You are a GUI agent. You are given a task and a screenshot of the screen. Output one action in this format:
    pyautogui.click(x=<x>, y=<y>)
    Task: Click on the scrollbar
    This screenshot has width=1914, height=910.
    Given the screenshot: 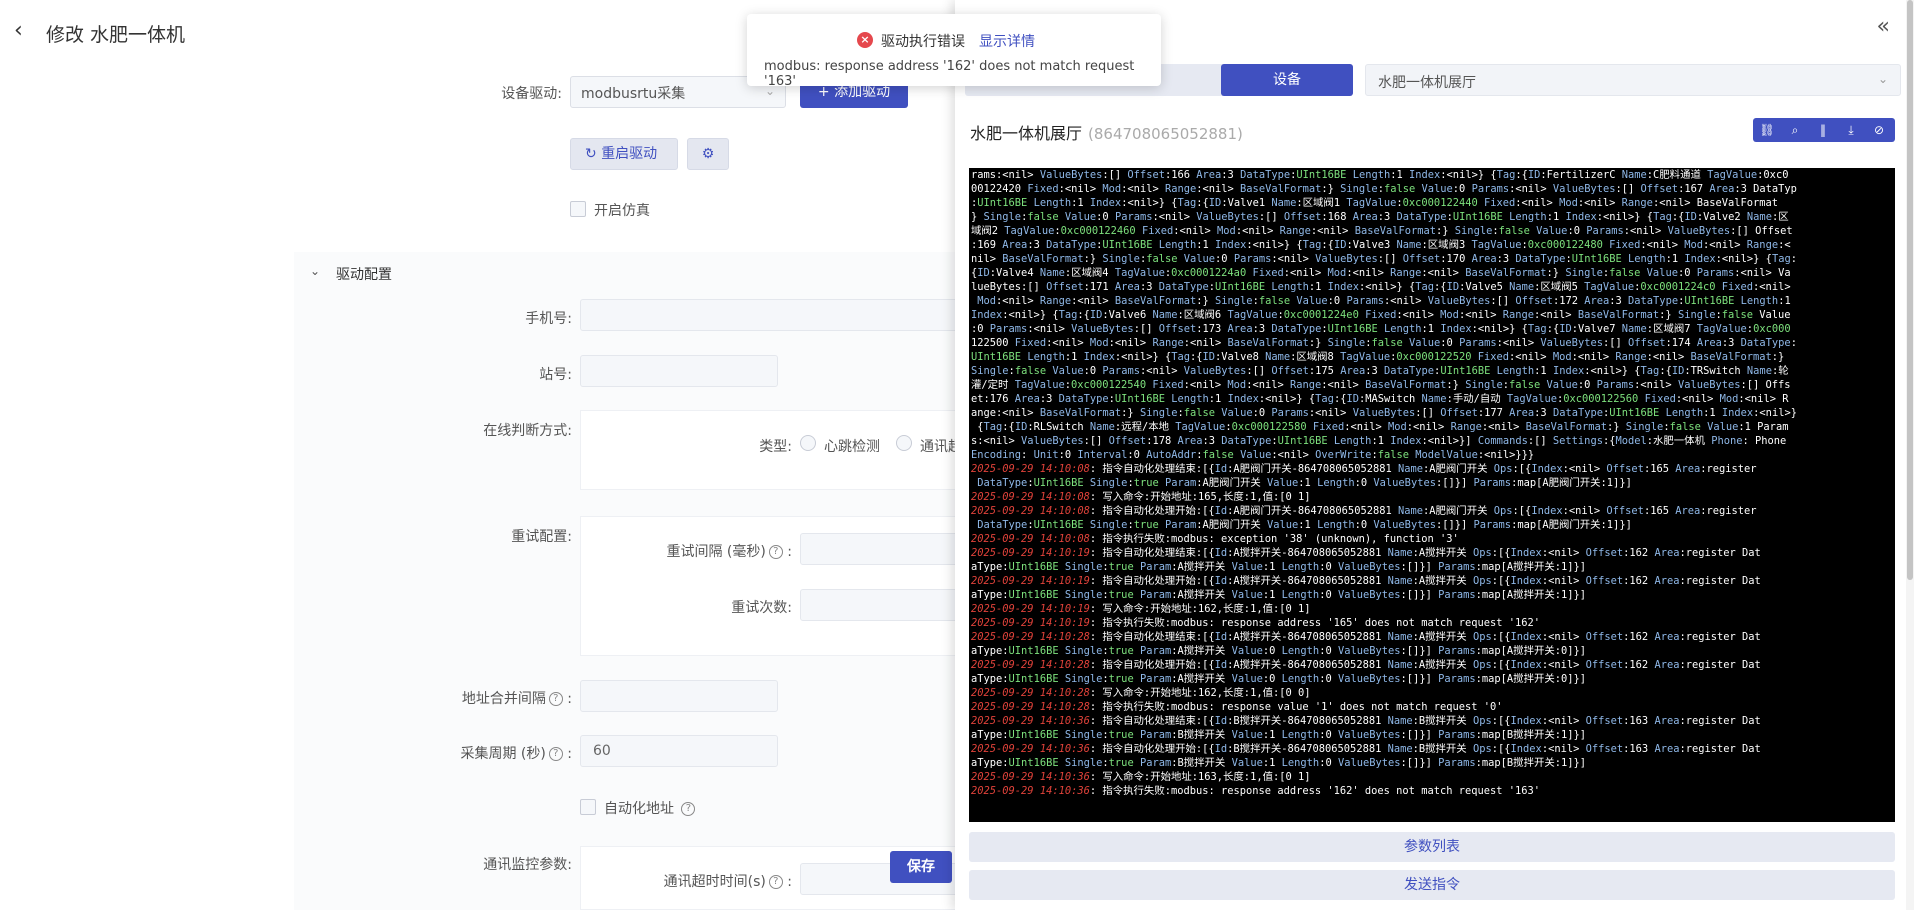 What is the action you would take?
    pyautogui.click(x=1910, y=455)
    